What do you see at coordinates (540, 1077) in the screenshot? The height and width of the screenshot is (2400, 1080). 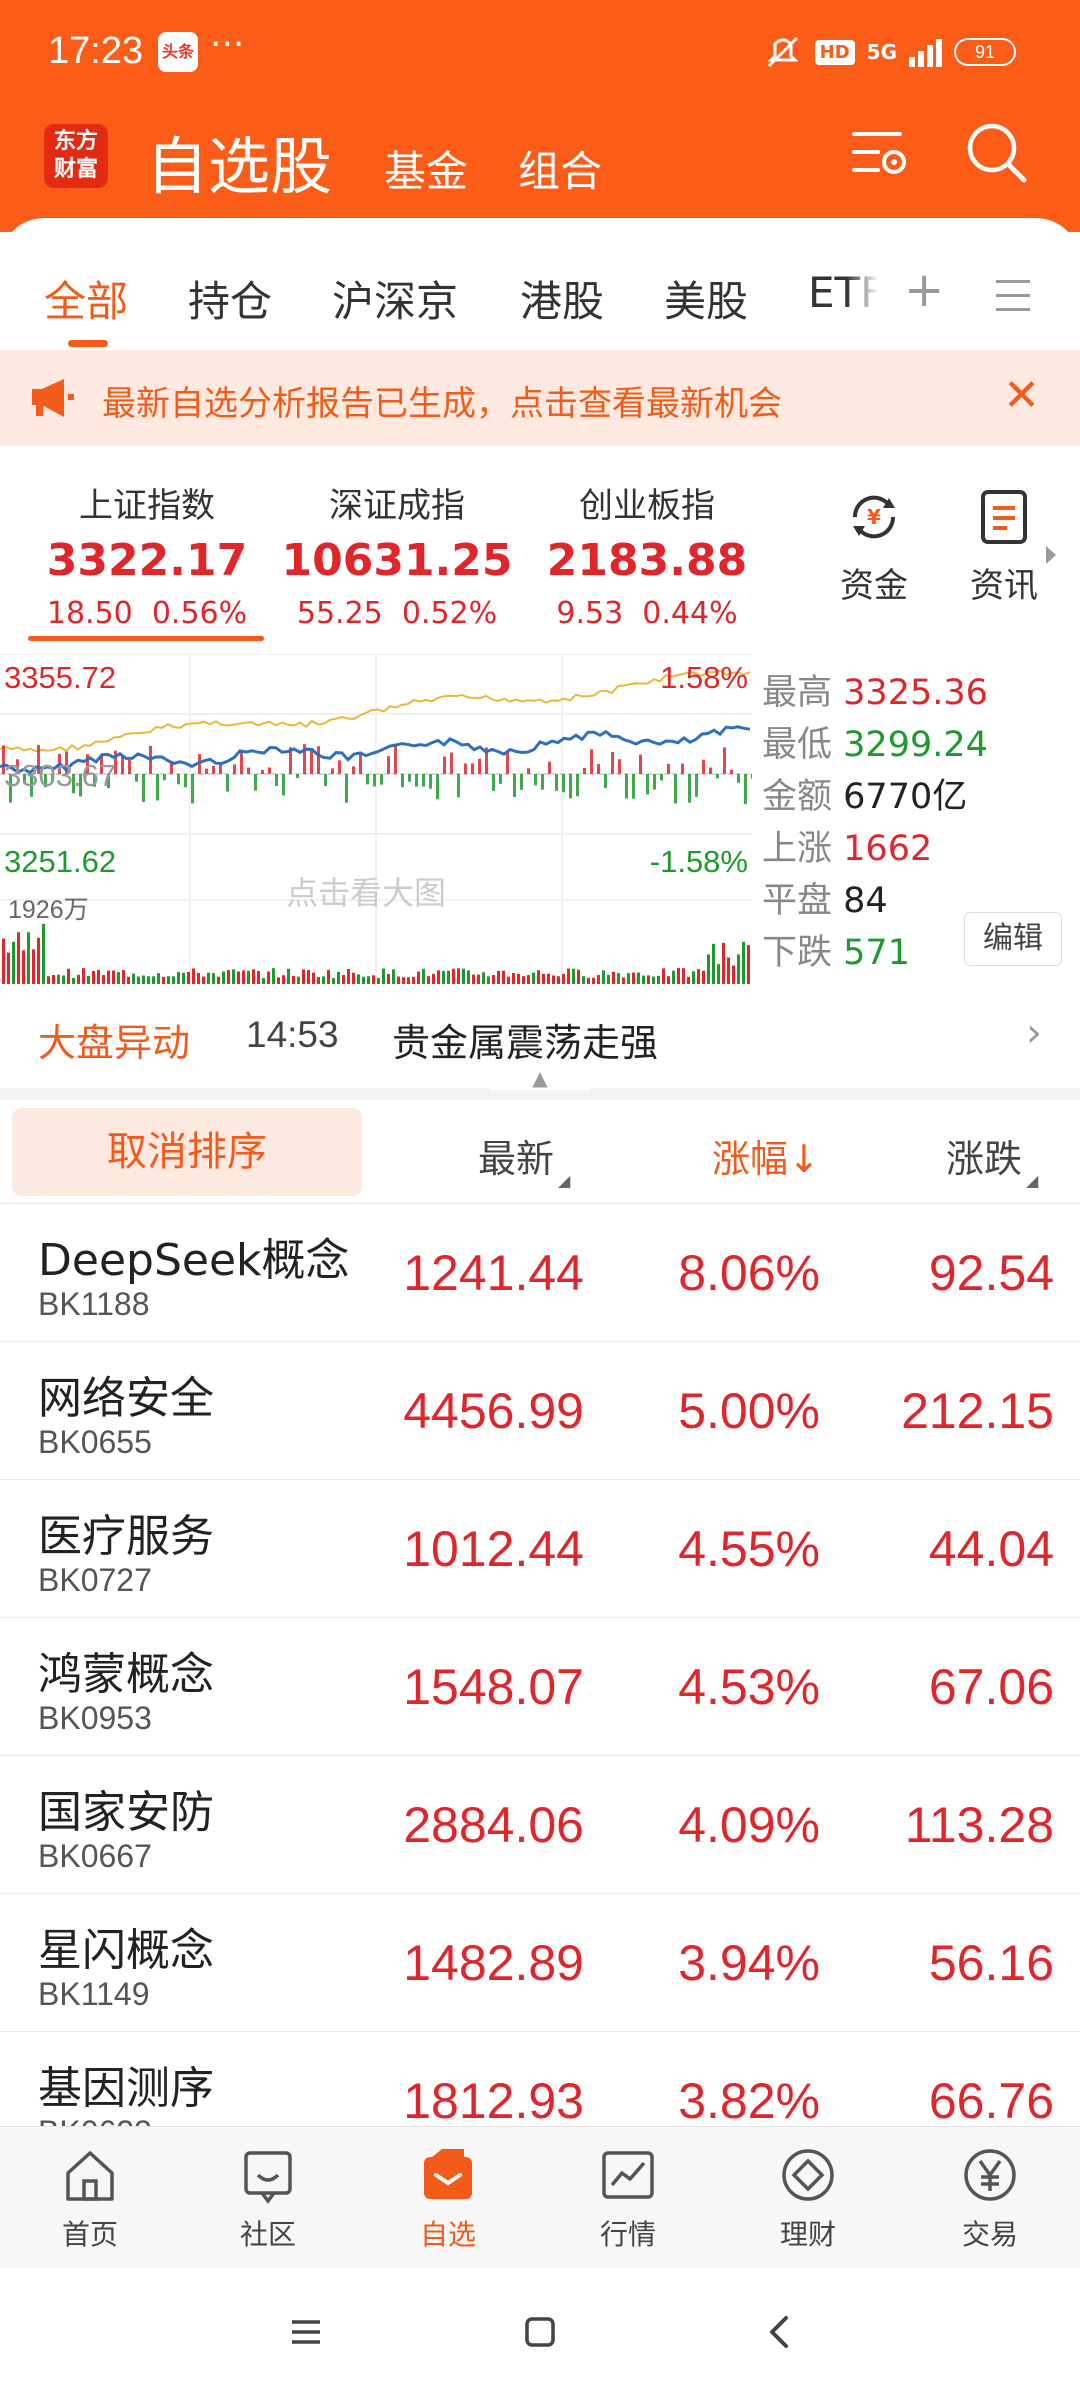 I see `collapse-handle-icon: ▲` at bounding box center [540, 1077].